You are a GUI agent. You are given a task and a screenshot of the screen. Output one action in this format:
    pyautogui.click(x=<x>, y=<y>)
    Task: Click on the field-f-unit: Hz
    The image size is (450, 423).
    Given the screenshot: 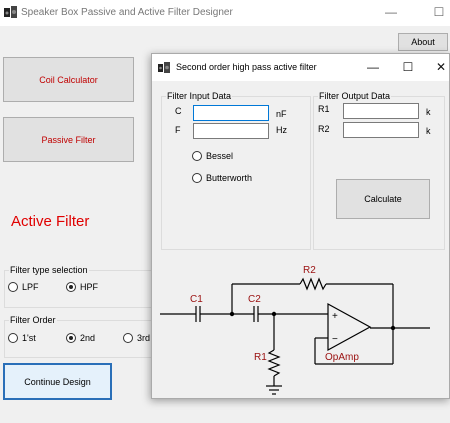 What is the action you would take?
    pyautogui.click(x=281, y=130)
    